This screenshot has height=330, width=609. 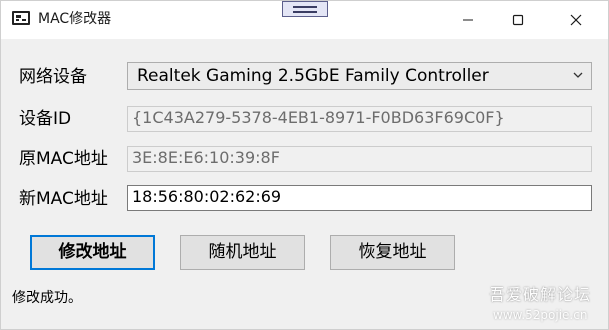 I want to click on close-button, so click(x=576, y=20).